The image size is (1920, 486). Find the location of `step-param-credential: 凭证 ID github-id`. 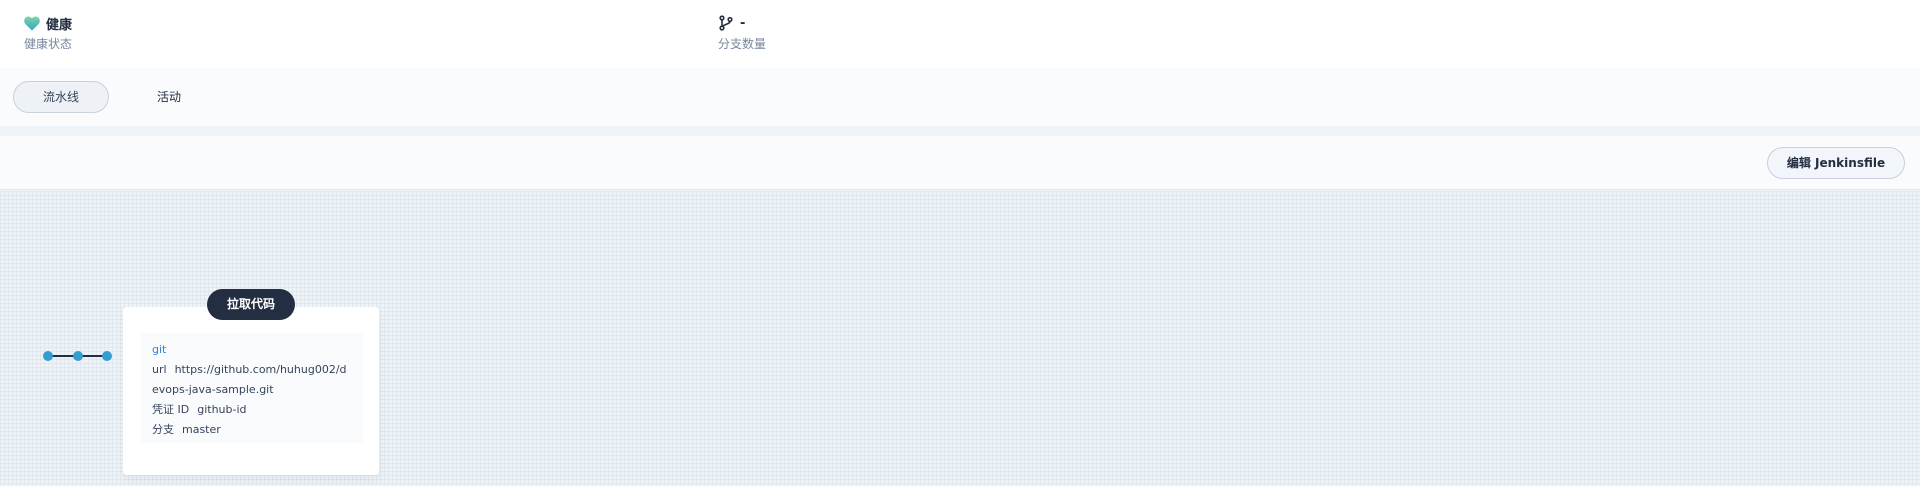

step-param-credential: 凭证 ID github-id is located at coordinates (252, 410).